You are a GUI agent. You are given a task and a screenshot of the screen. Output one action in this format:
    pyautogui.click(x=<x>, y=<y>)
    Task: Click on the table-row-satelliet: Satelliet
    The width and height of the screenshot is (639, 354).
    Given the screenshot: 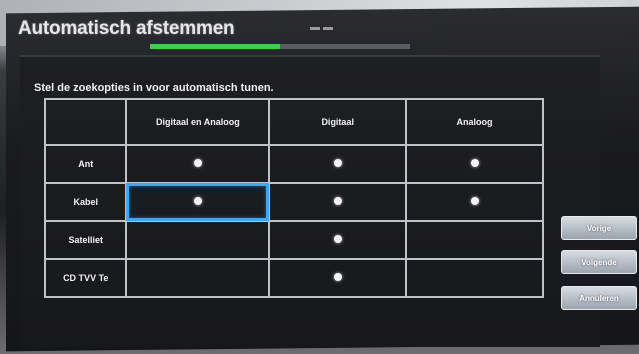 What is the action you would take?
    pyautogui.click(x=293, y=240)
    